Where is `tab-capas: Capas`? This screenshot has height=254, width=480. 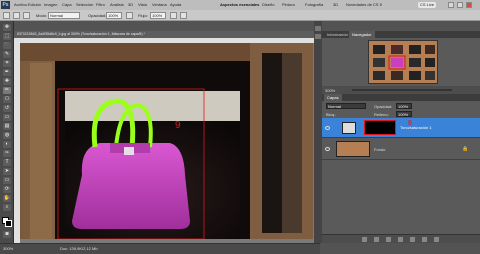
tab-capas: Capas is located at coordinates (333, 97).